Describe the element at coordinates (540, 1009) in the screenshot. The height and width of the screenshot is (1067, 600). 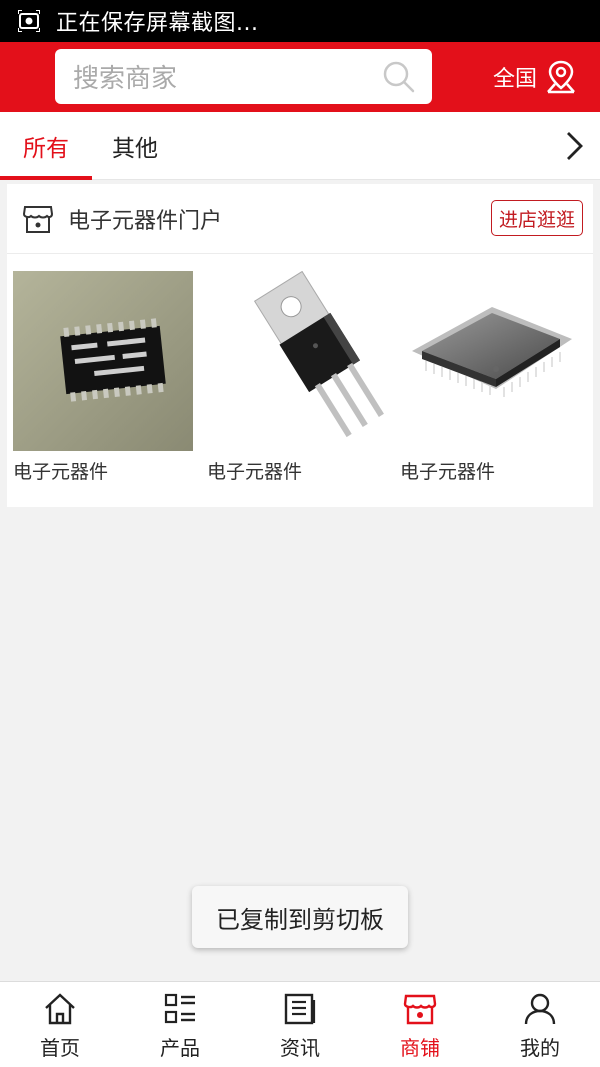
I see `user-icon` at that location.